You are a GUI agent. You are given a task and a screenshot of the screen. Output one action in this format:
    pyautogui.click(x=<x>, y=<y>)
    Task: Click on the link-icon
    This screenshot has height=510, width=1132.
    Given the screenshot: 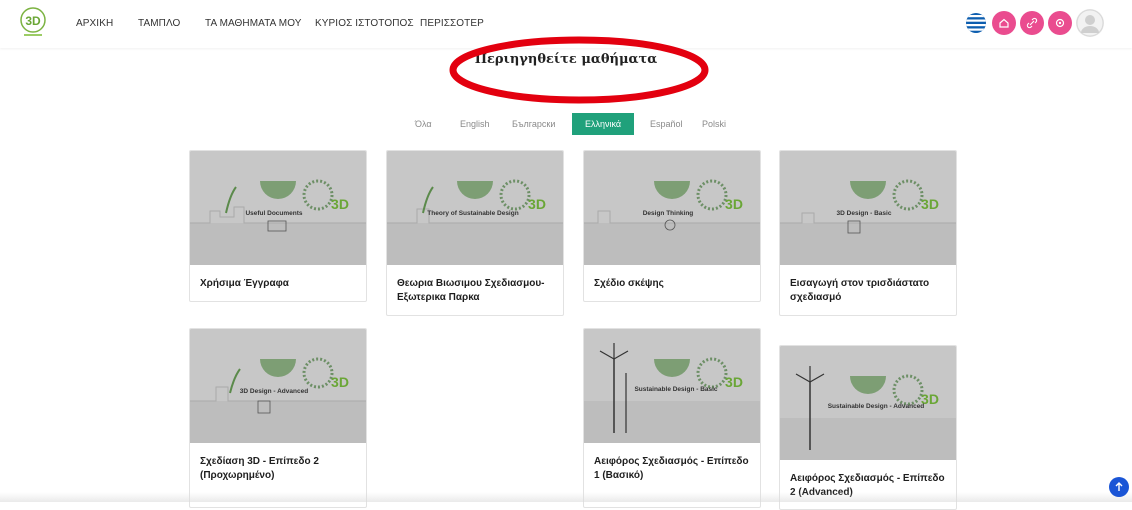 What is the action you would take?
    pyautogui.click(x=1032, y=23)
    